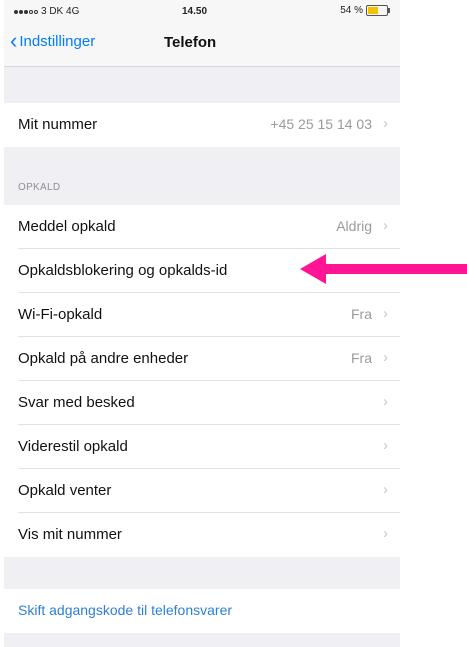 This screenshot has height=647, width=467. What do you see at coordinates (26, 11) in the screenshot?
I see `signal-strength-icon` at bounding box center [26, 11].